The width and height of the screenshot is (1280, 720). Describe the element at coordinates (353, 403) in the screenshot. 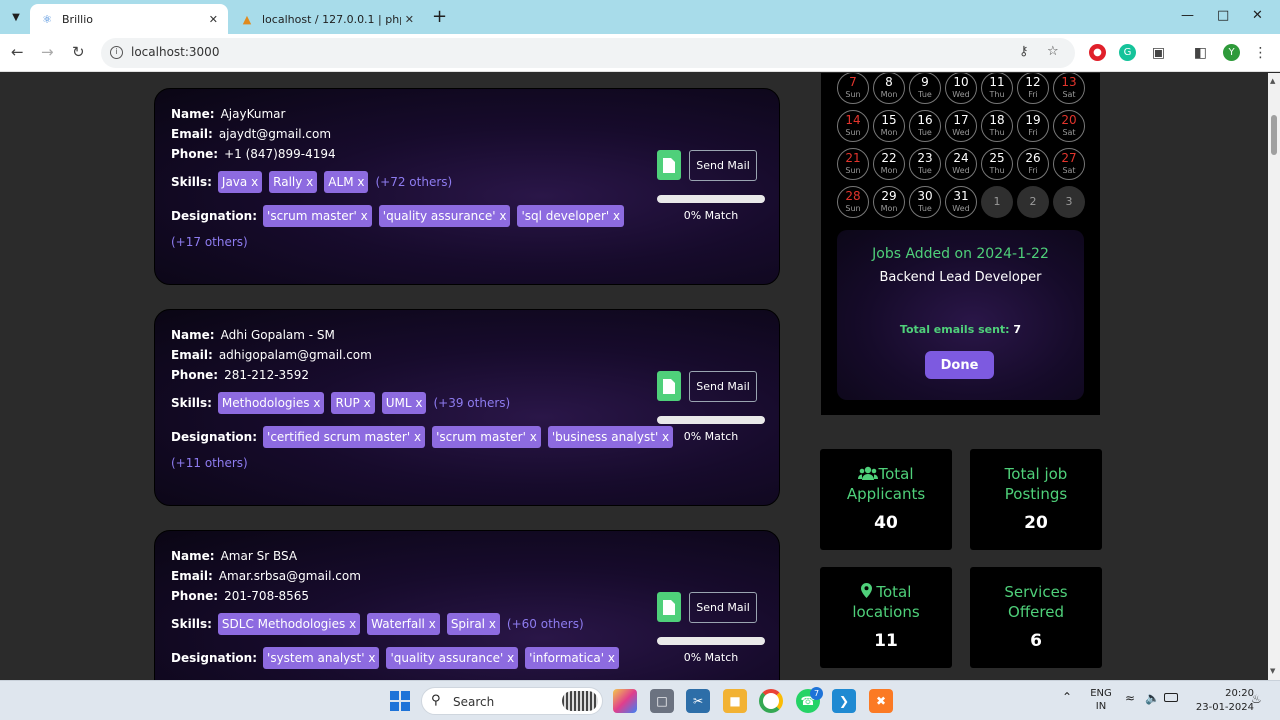

I see `skill-chip: RUP x` at that location.